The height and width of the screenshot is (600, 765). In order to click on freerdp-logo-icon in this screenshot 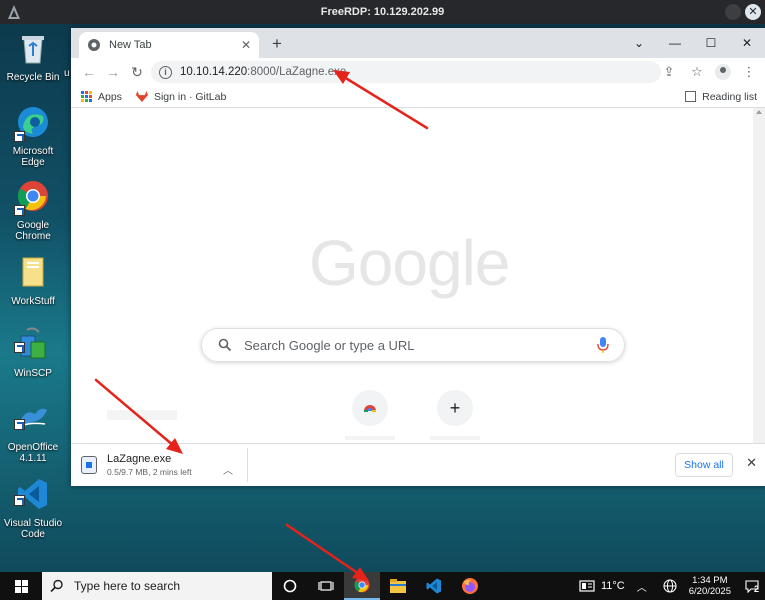, I will do `click(14, 12)`.